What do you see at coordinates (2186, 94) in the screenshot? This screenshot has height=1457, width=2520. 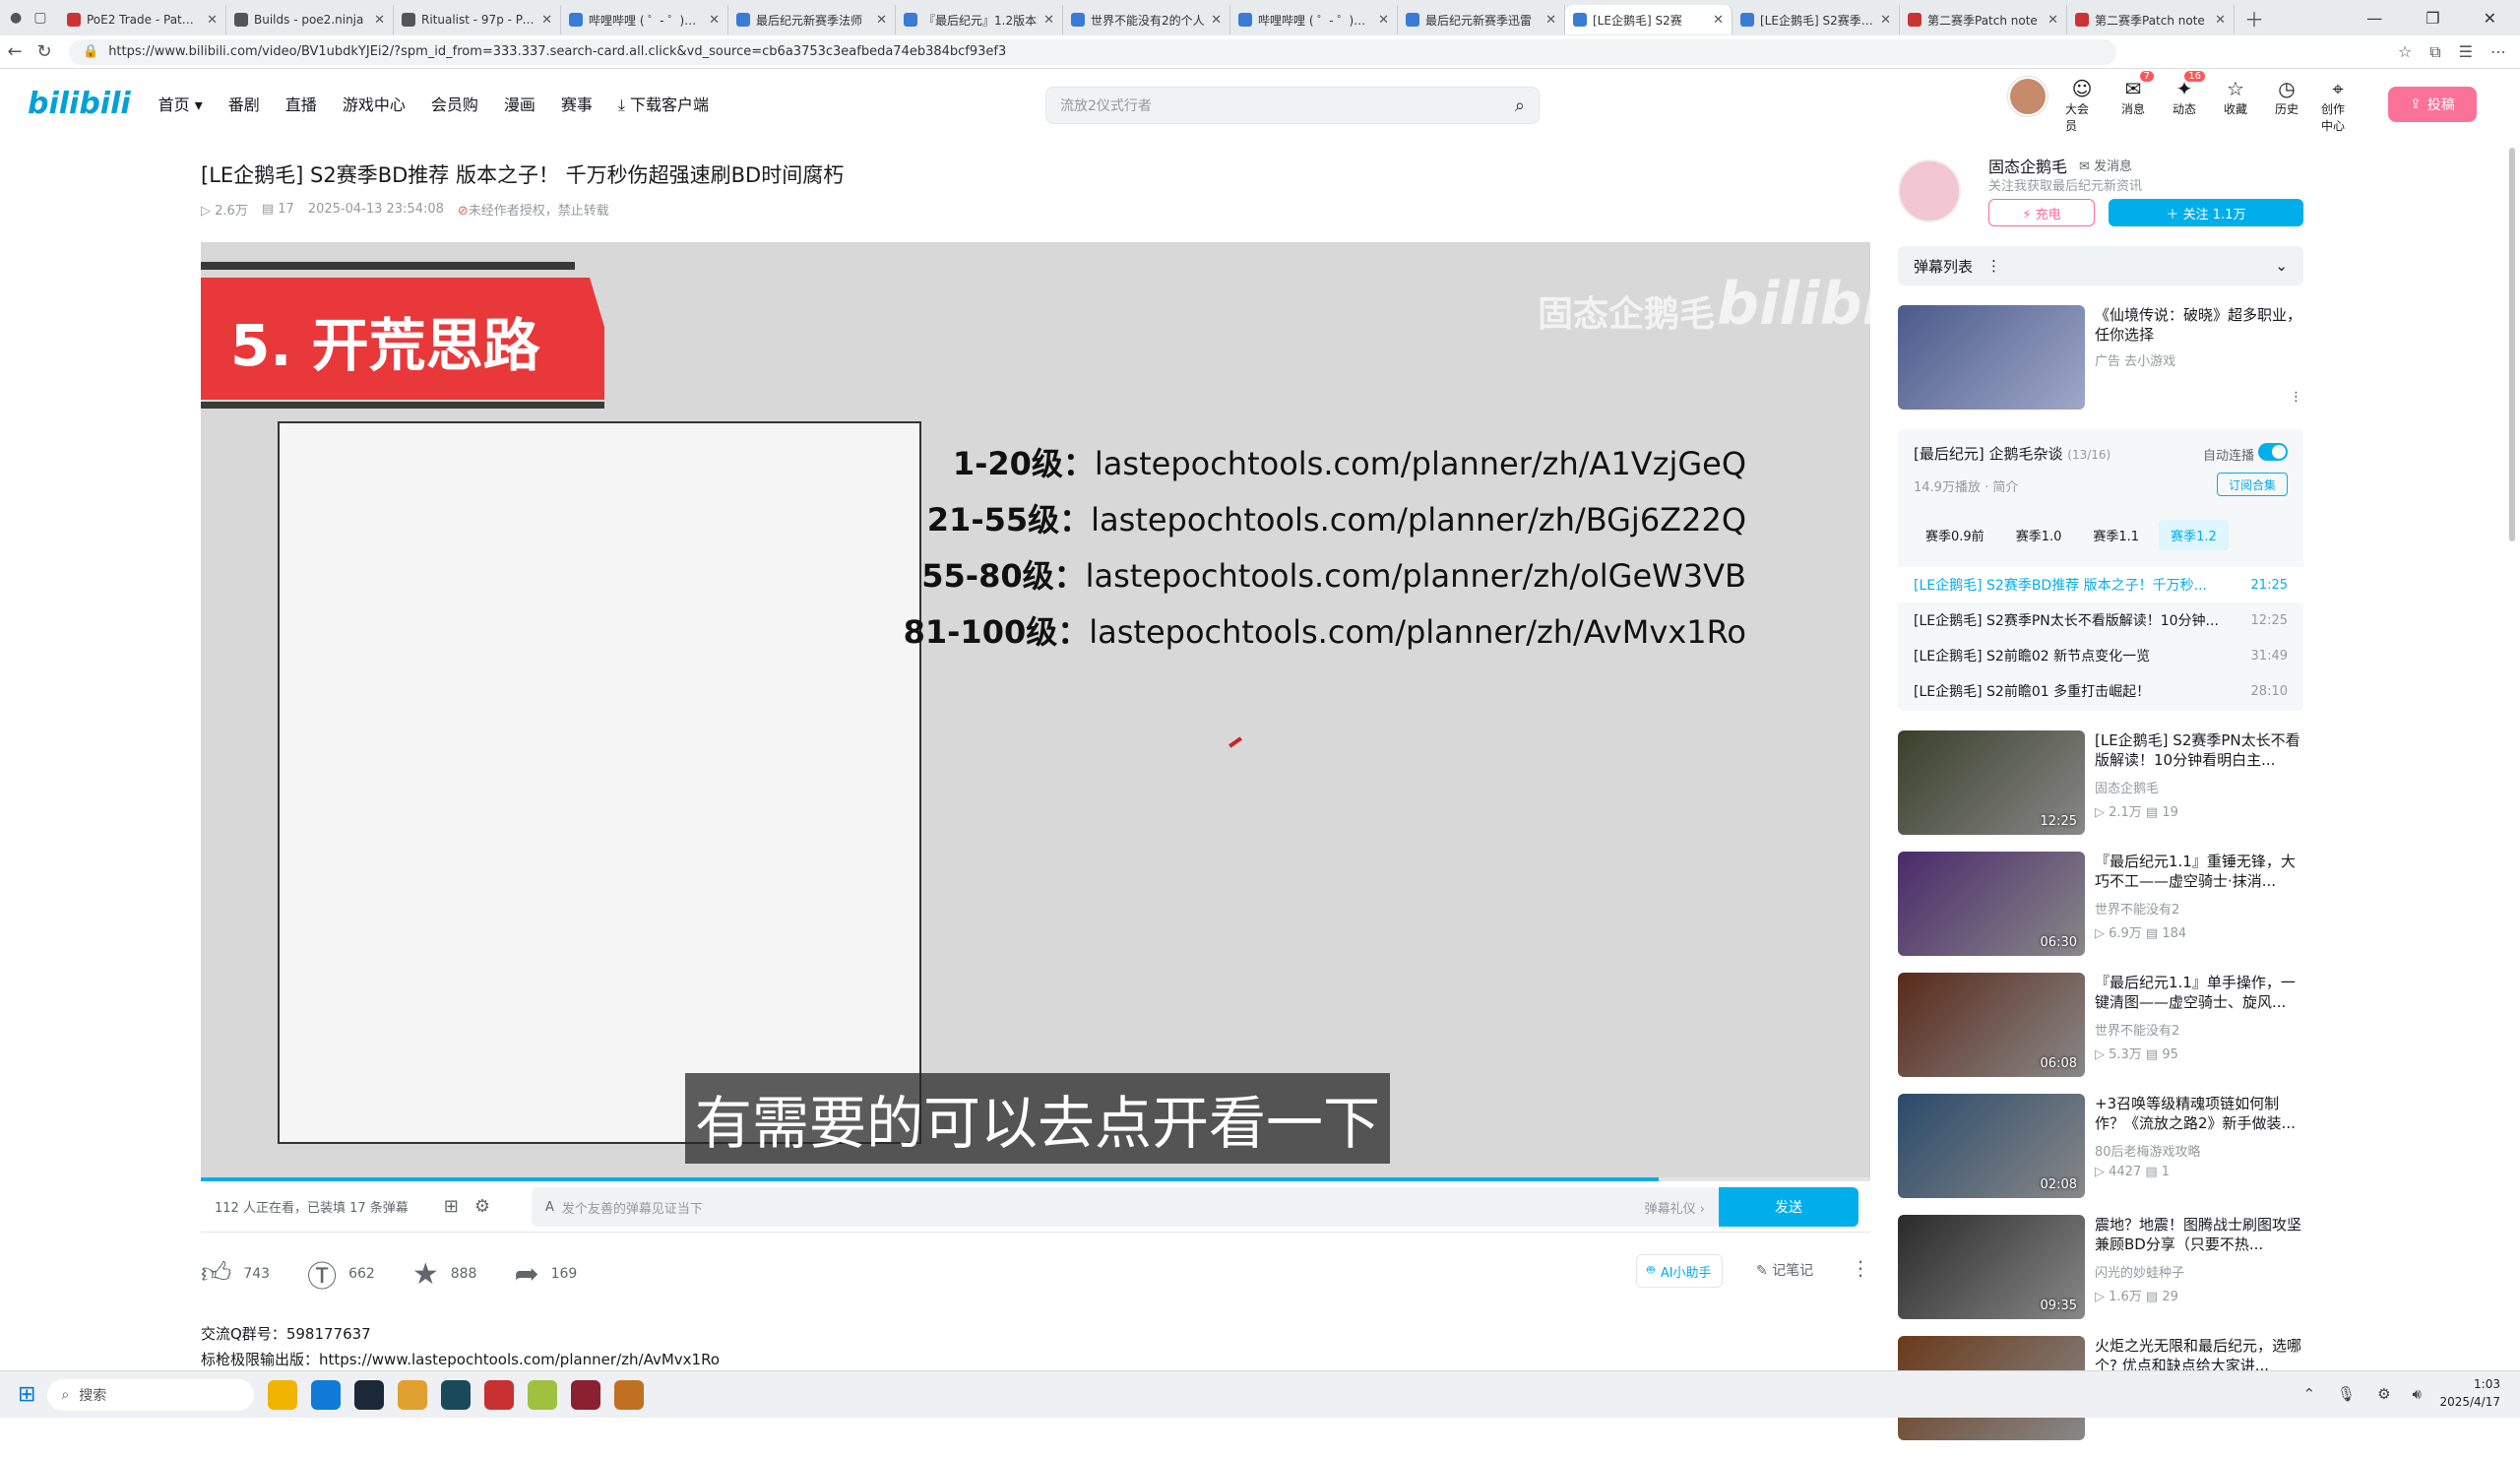 I see `header-icon-dynamic: ✦ 动态 16` at bounding box center [2186, 94].